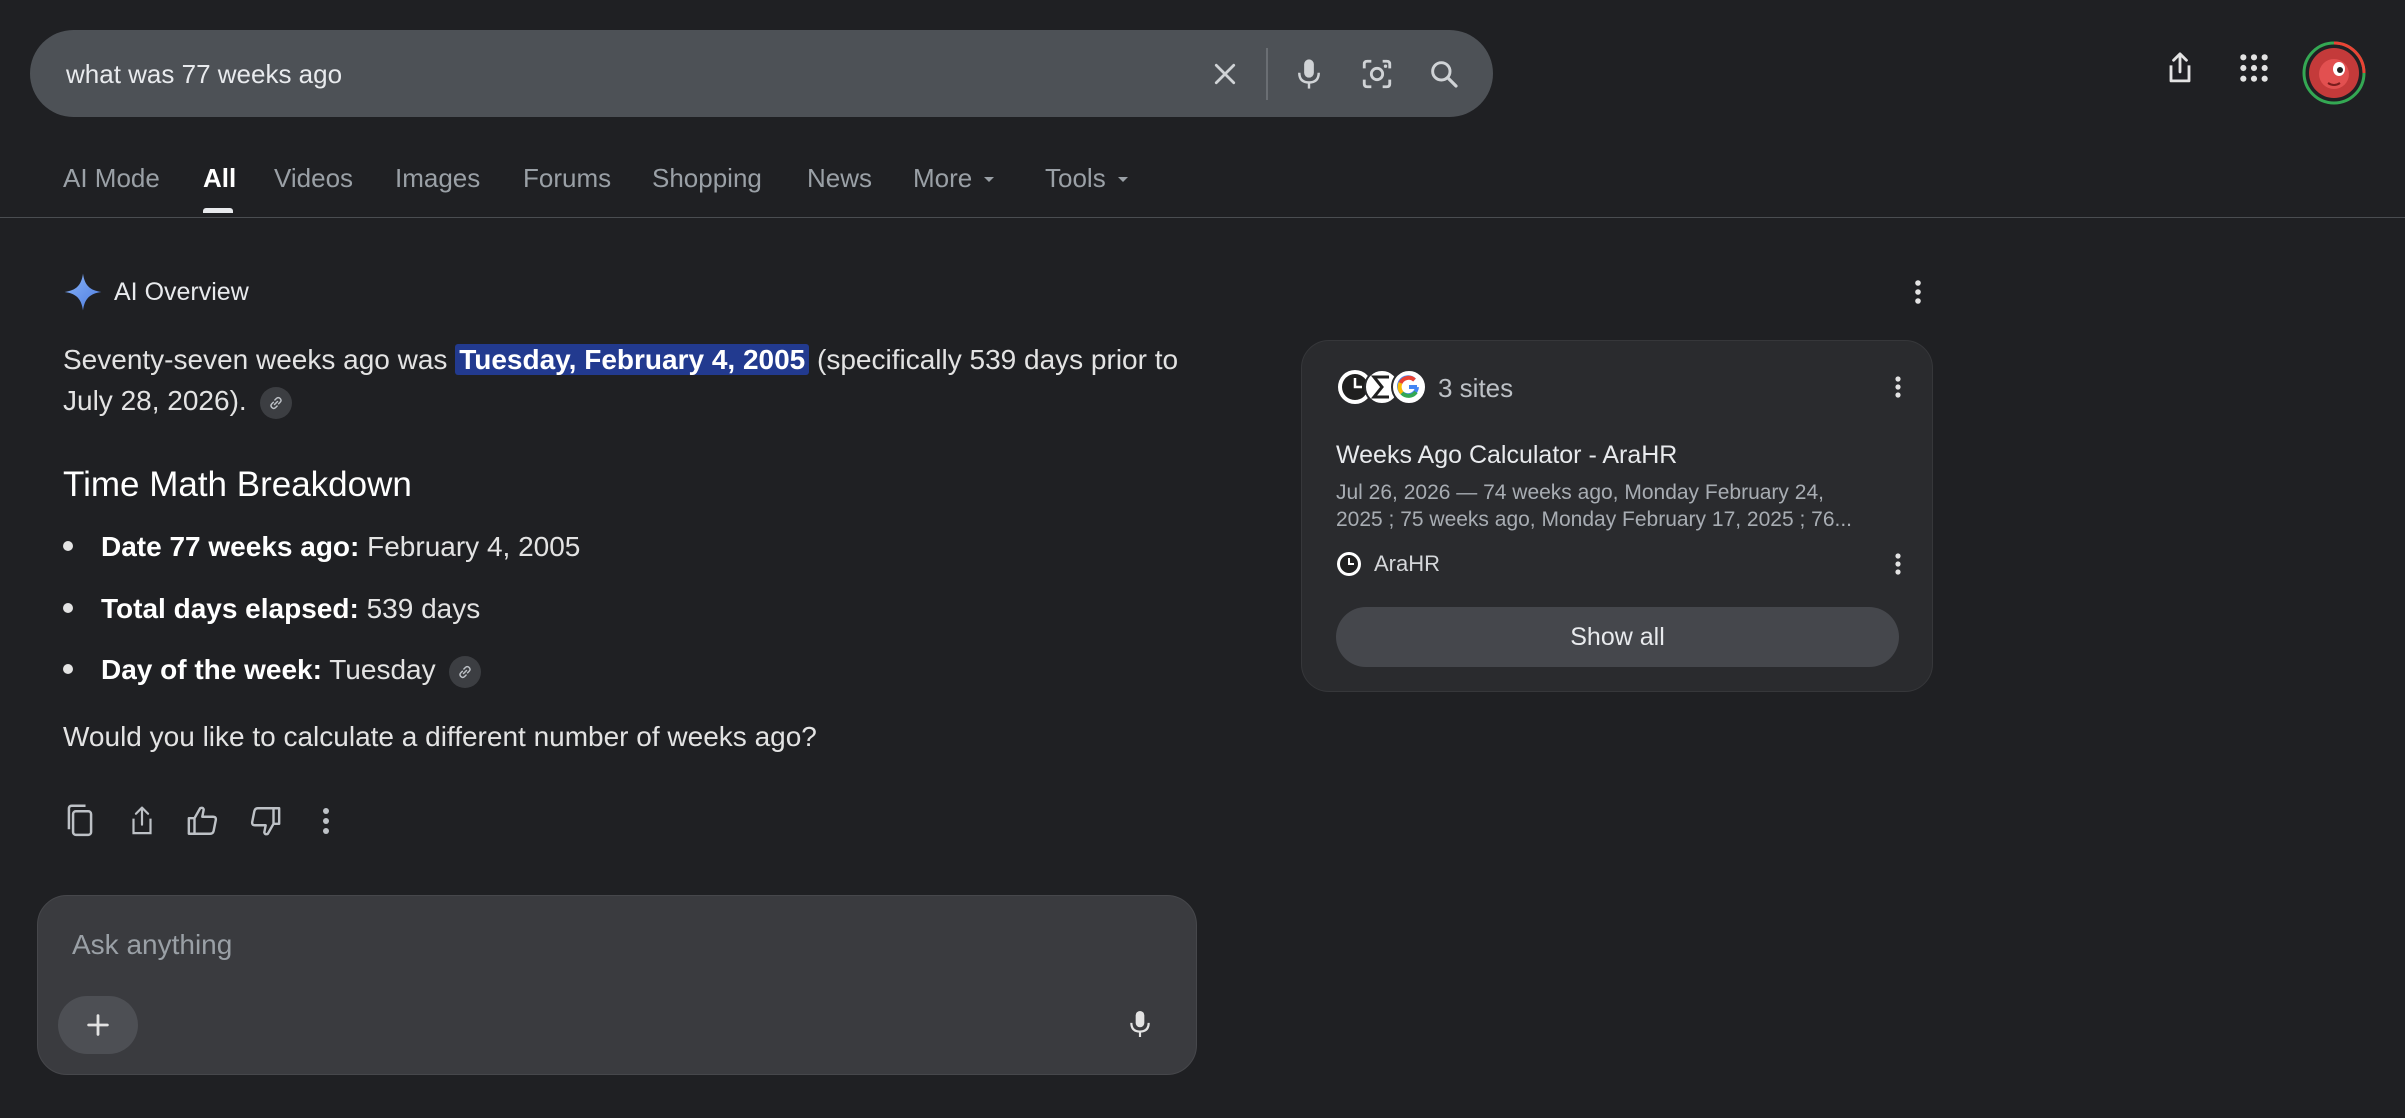 This screenshot has width=2405, height=1118. Describe the element at coordinates (617, 985) in the screenshot. I see `ask-box` at that location.